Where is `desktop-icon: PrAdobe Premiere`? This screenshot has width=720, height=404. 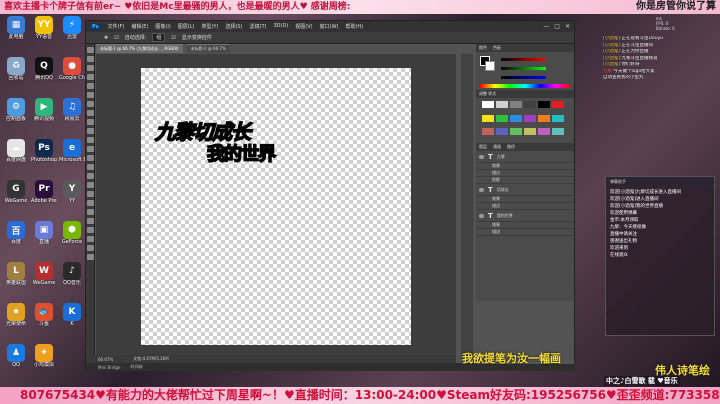 desktop-icon: PrAdobe Premiere is located at coordinates (44, 192).